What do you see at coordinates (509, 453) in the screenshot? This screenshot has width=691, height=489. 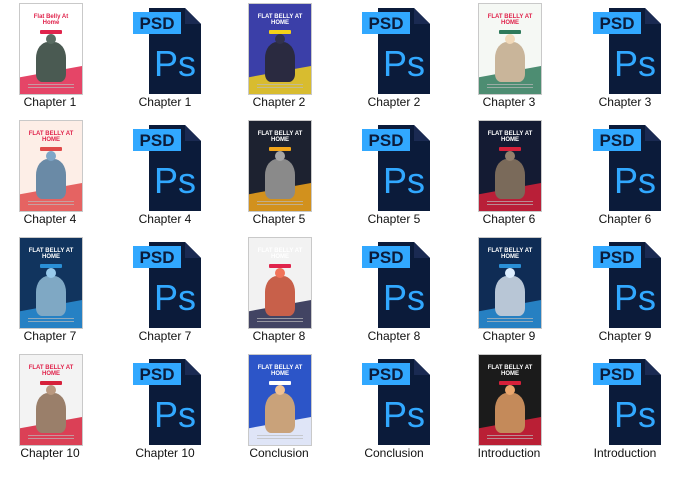 I see `file-name-label: Introduction` at bounding box center [509, 453].